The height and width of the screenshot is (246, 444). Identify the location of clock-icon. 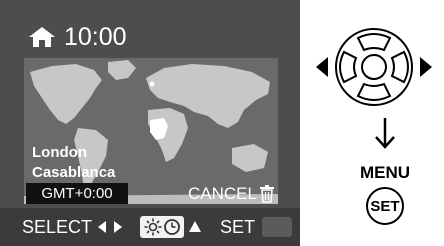
(171, 227).